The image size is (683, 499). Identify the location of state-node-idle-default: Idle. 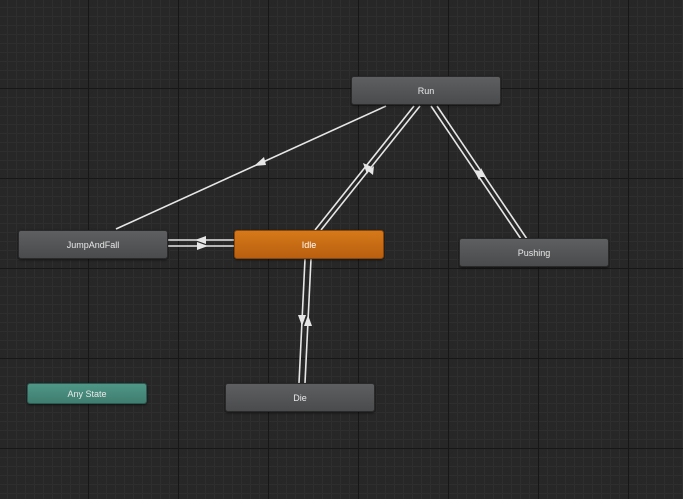
(309, 244).